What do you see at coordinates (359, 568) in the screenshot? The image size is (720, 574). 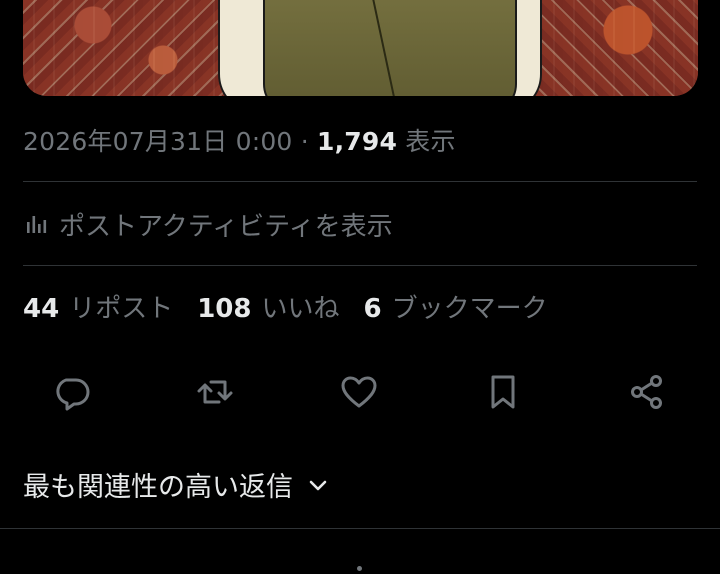 I see `loading-indicator` at bounding box center [359, 568].